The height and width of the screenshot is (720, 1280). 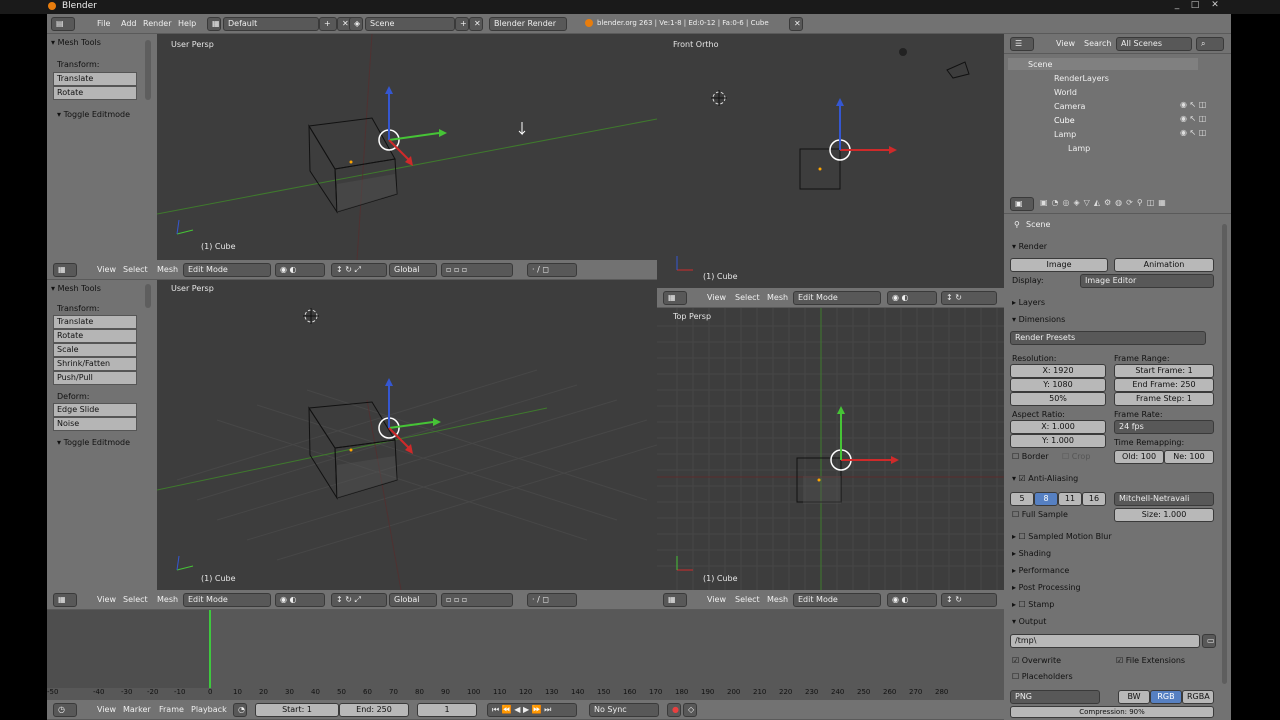 What do you see at coordinates (1040, 64) in the screenshot?
I see `outliner-item-scene: Scene` at bounding box center [1040, 64].